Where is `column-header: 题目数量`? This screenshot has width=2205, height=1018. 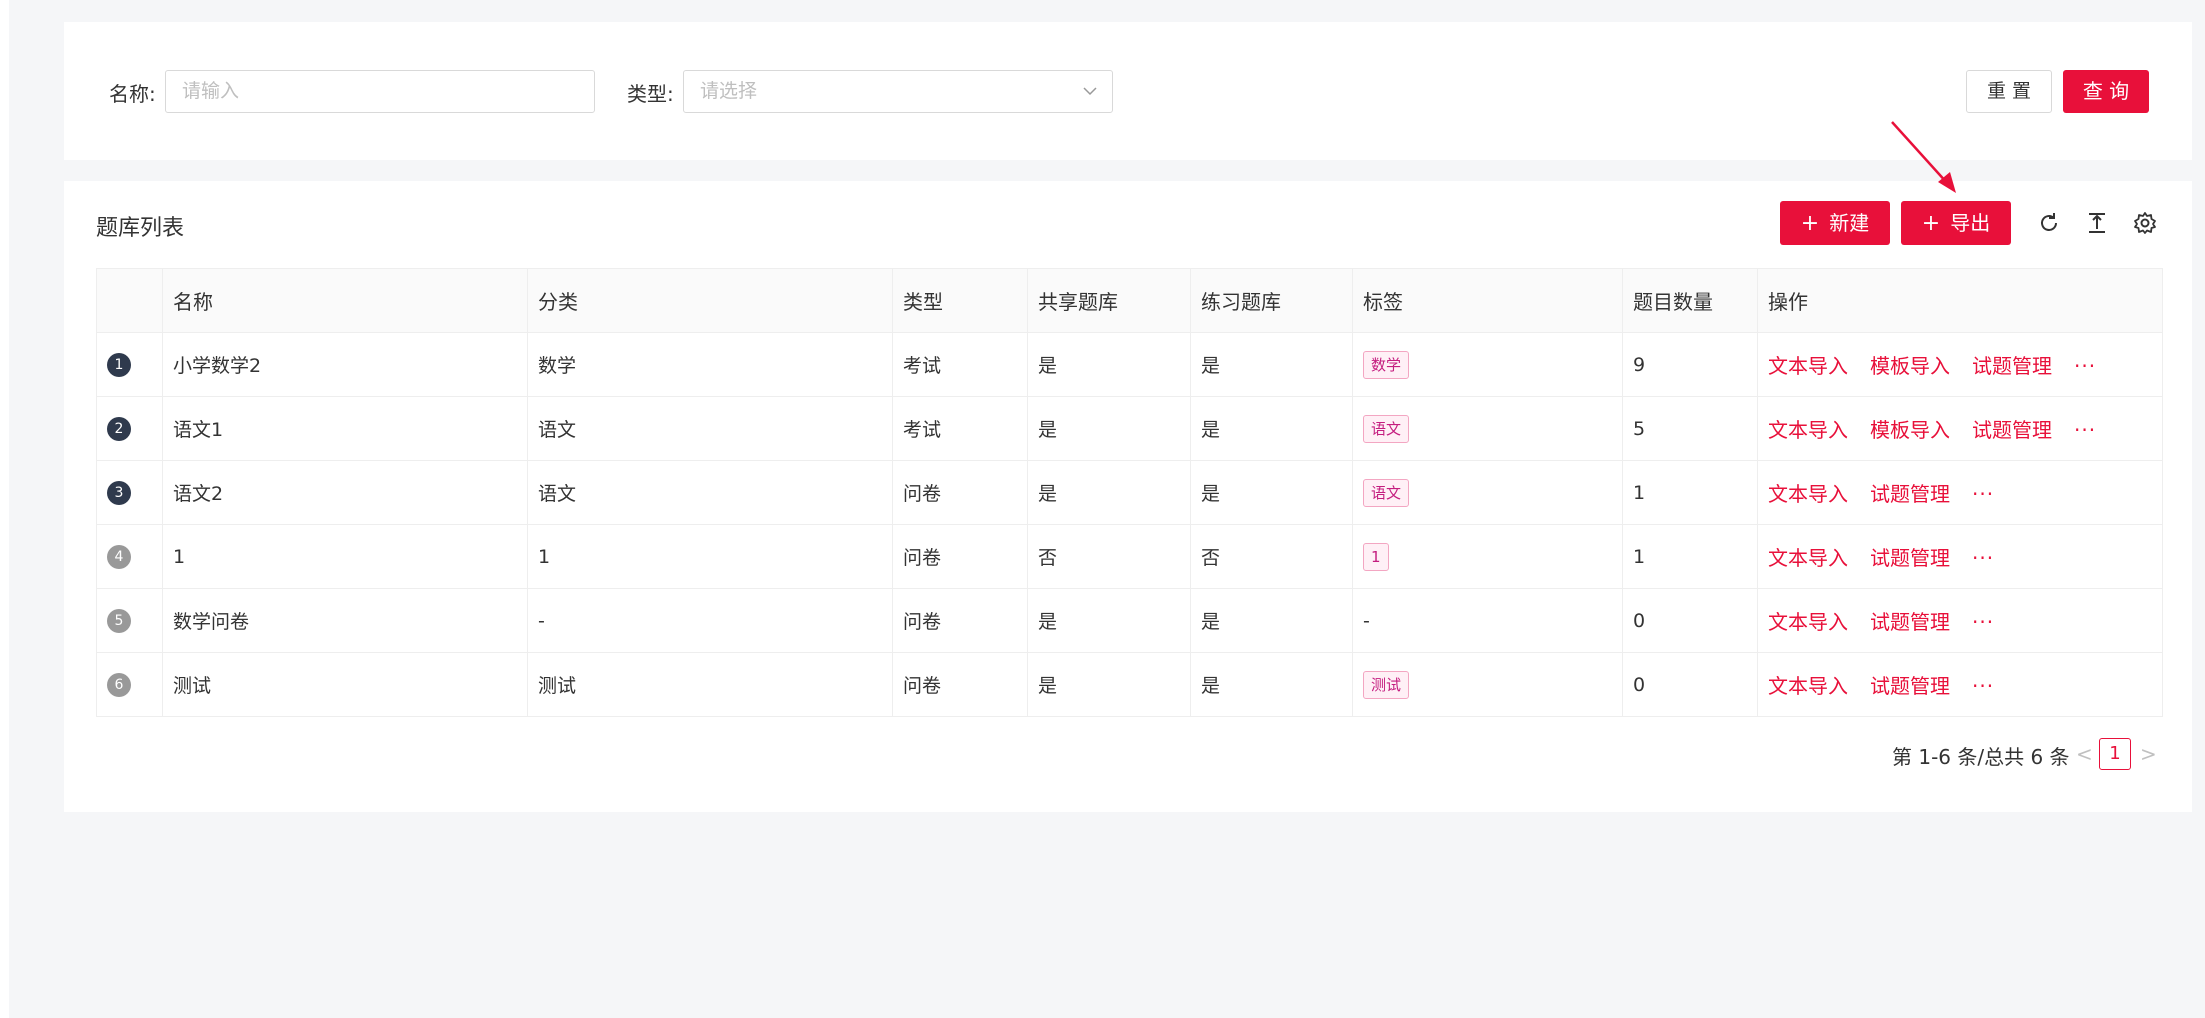
column-header: 题目数量 is located at coordinates (1690, 300).